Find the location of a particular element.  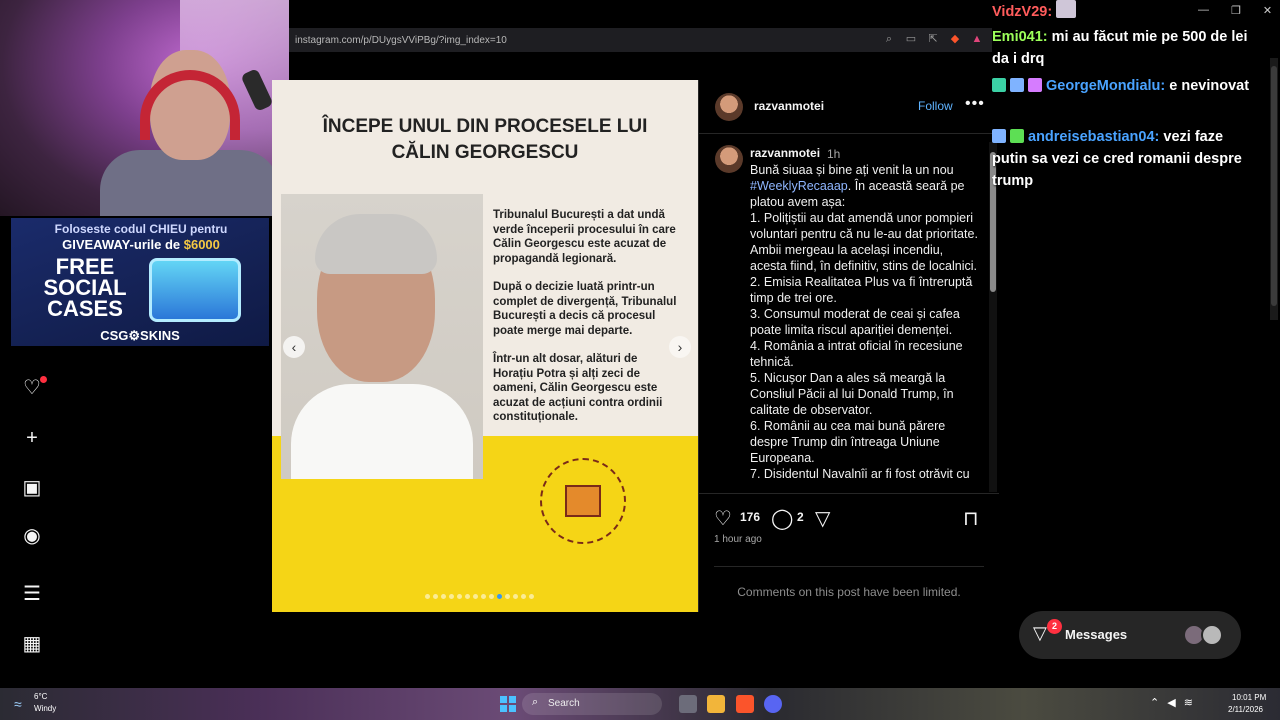

close-icon: ✕ is located at coordinates (1267, 10).